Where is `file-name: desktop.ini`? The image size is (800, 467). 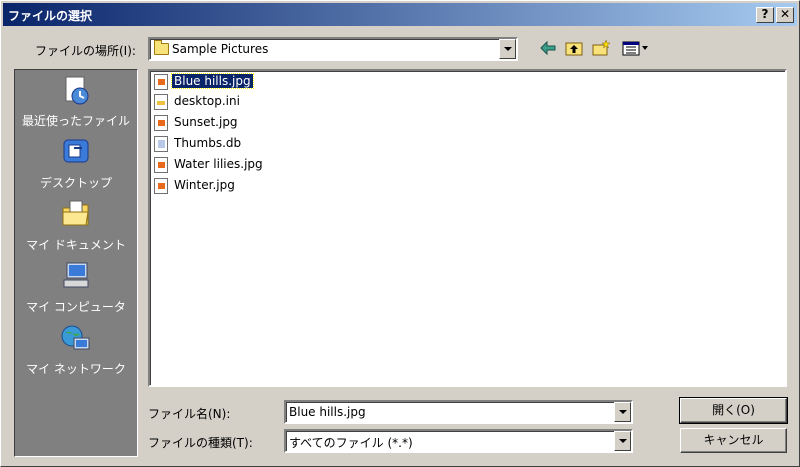 file-name: desktop.ini is located at coordinates (207, 101).